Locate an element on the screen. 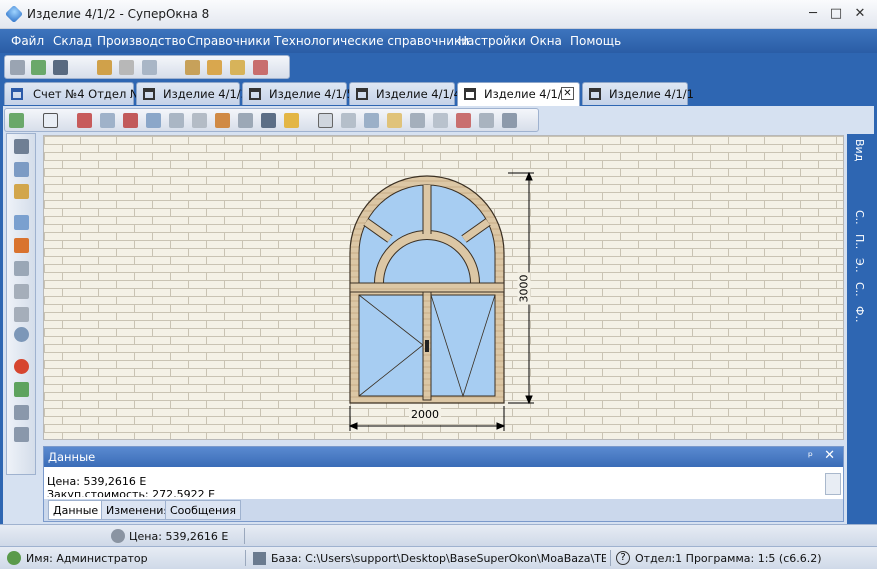  layout-icon is located at coordinates (417, 120).